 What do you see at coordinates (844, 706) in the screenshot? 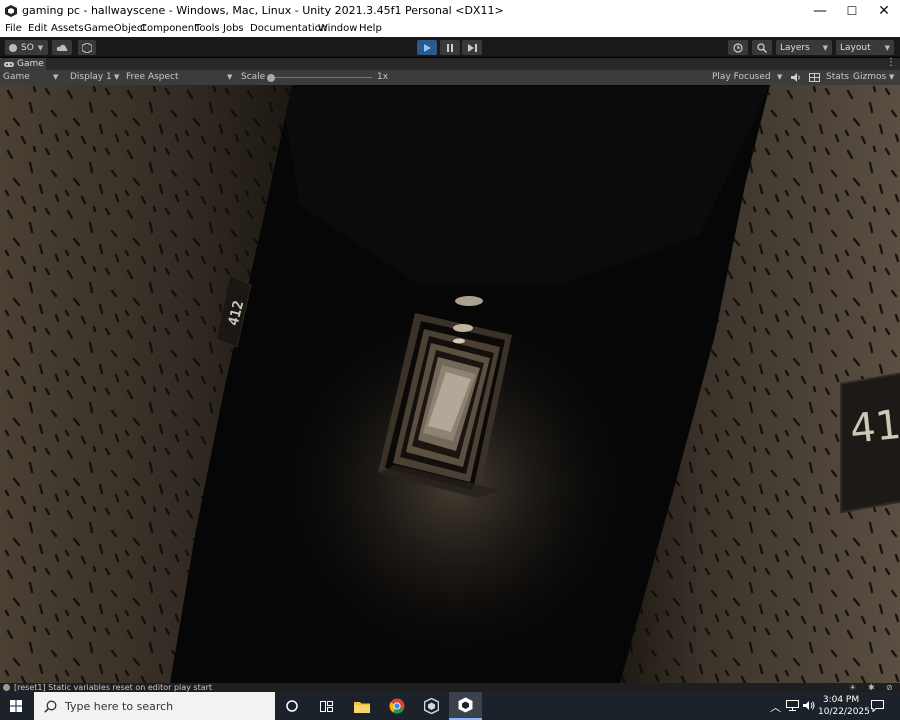
I see `taskbar-clock: 3:04 PM 10/22/2025` at bounding box center [844, 706].